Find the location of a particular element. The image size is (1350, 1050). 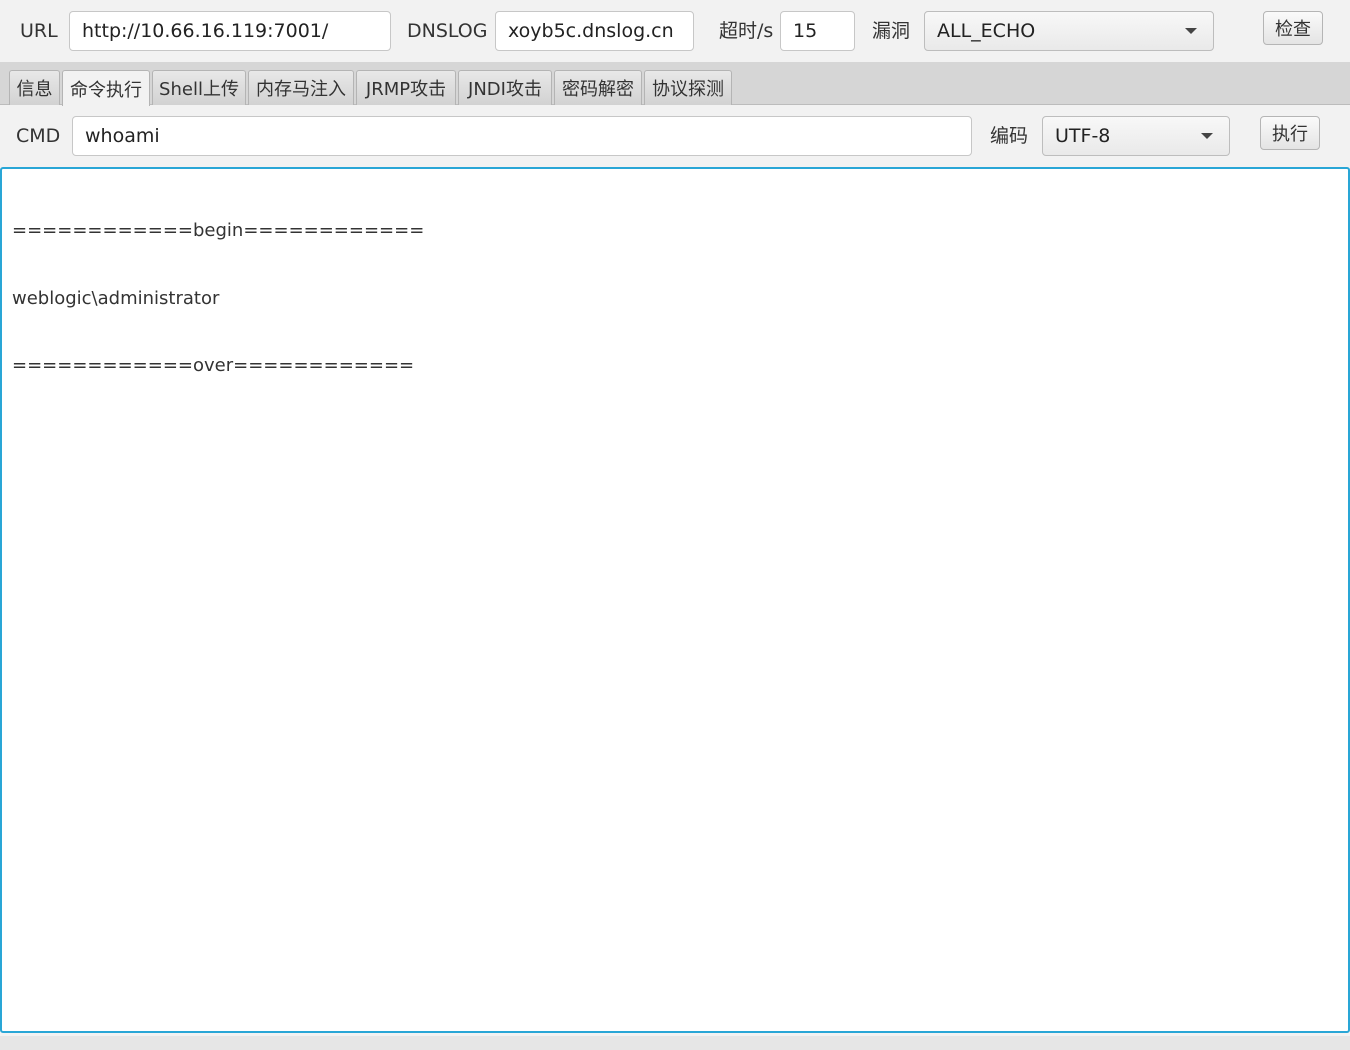

url-input: http://10.66.16.119:7001/ is located at coordinates (230, 31).